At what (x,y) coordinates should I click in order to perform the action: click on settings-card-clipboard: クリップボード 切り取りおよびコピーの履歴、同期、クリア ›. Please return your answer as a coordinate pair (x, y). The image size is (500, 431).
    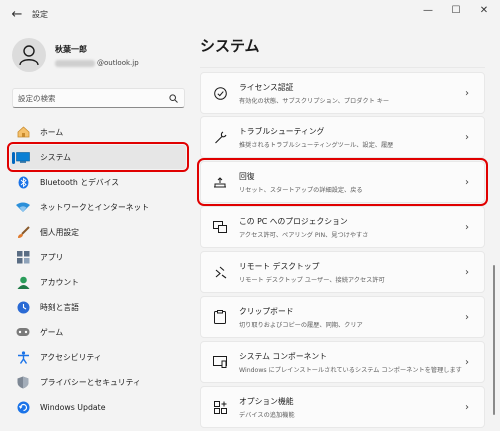
    Looking at the image, I should click on (342, 317).